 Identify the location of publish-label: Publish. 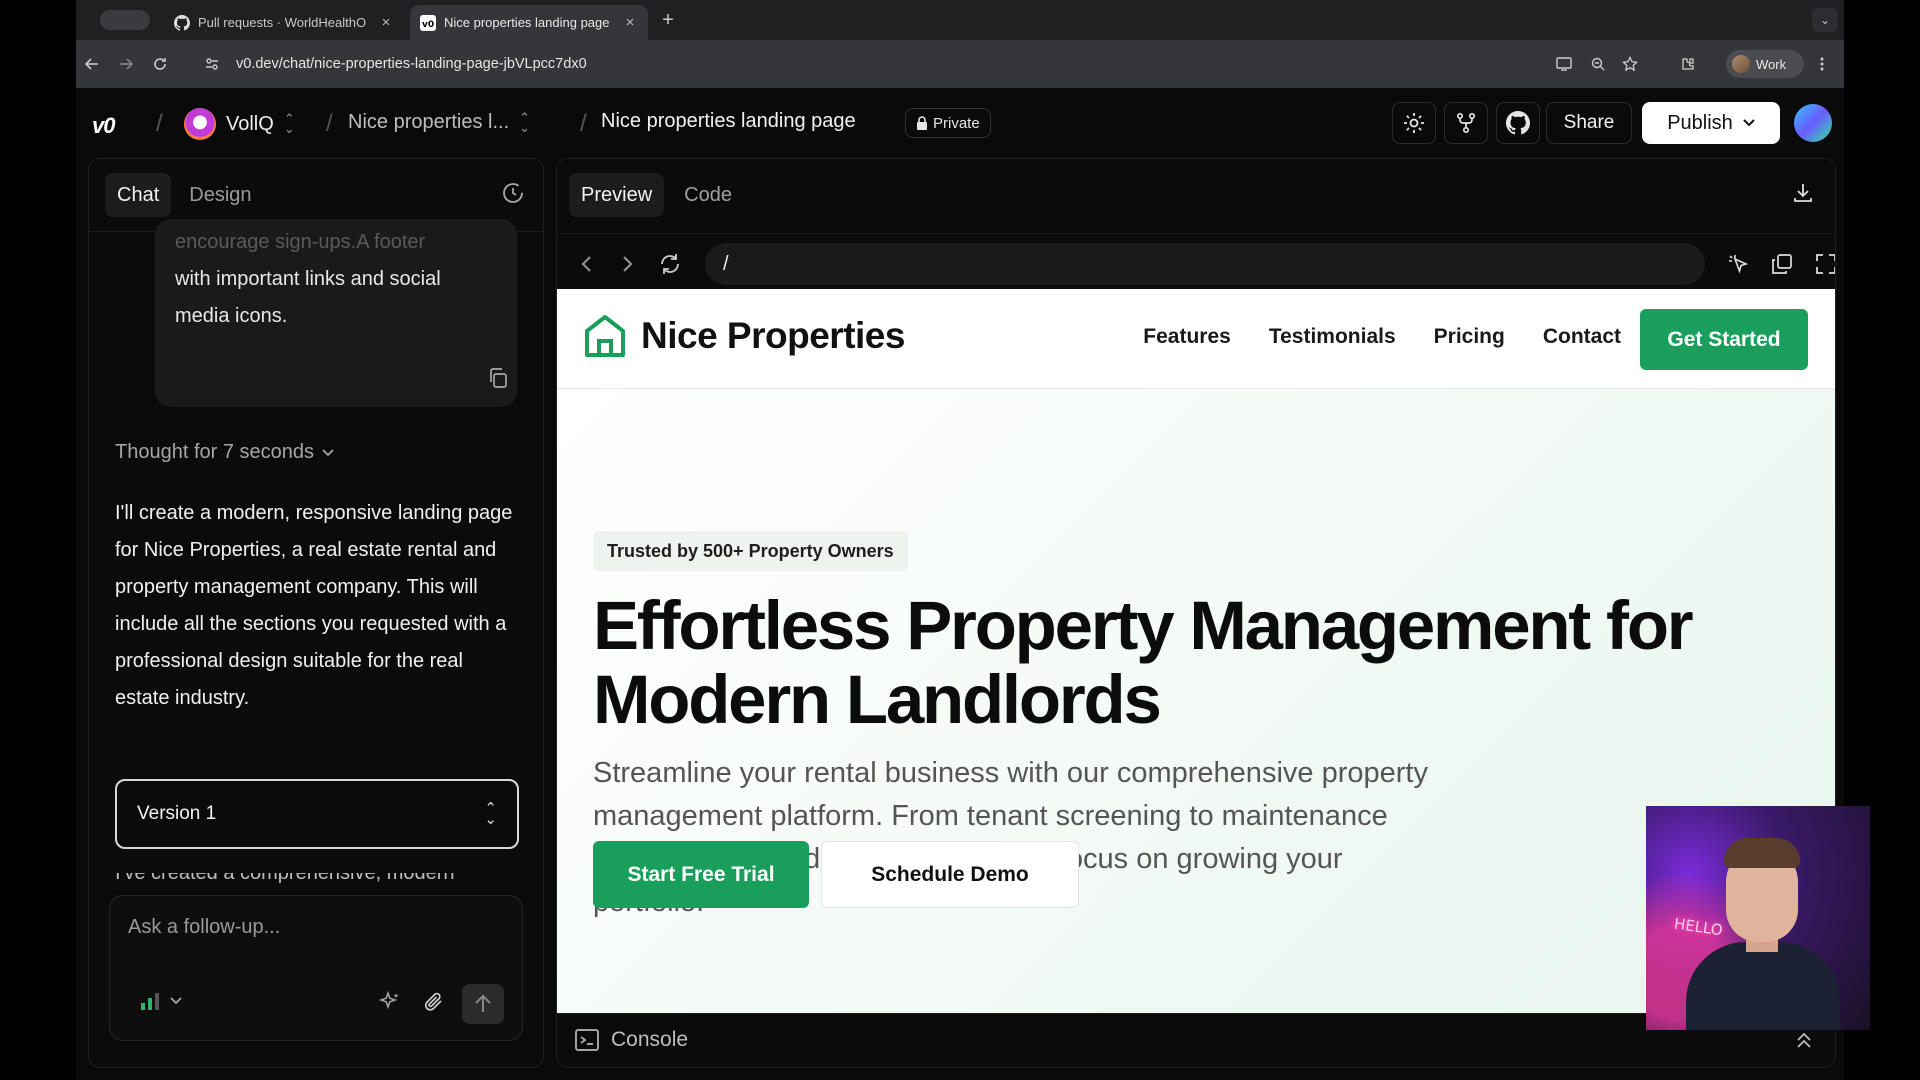
(1700, 122).